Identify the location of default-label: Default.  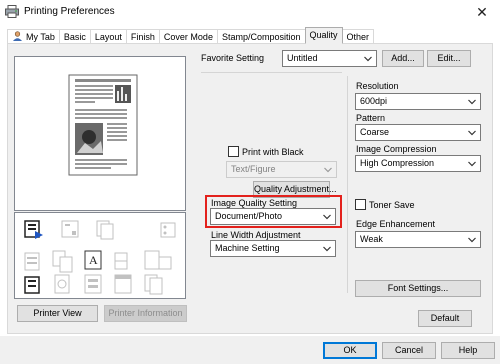
(445, 318).